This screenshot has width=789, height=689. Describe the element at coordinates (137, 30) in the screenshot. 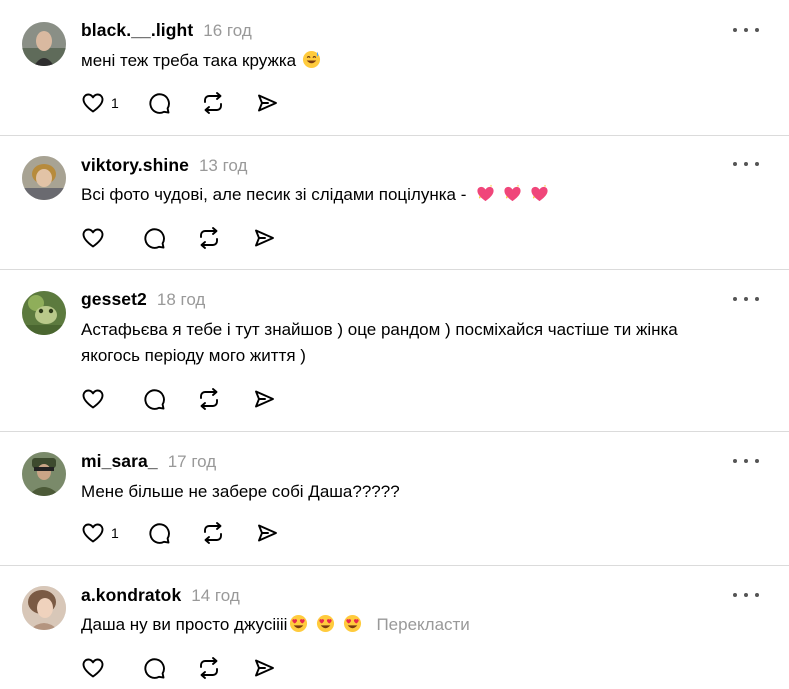

I see `username: black.__.light` at that location.